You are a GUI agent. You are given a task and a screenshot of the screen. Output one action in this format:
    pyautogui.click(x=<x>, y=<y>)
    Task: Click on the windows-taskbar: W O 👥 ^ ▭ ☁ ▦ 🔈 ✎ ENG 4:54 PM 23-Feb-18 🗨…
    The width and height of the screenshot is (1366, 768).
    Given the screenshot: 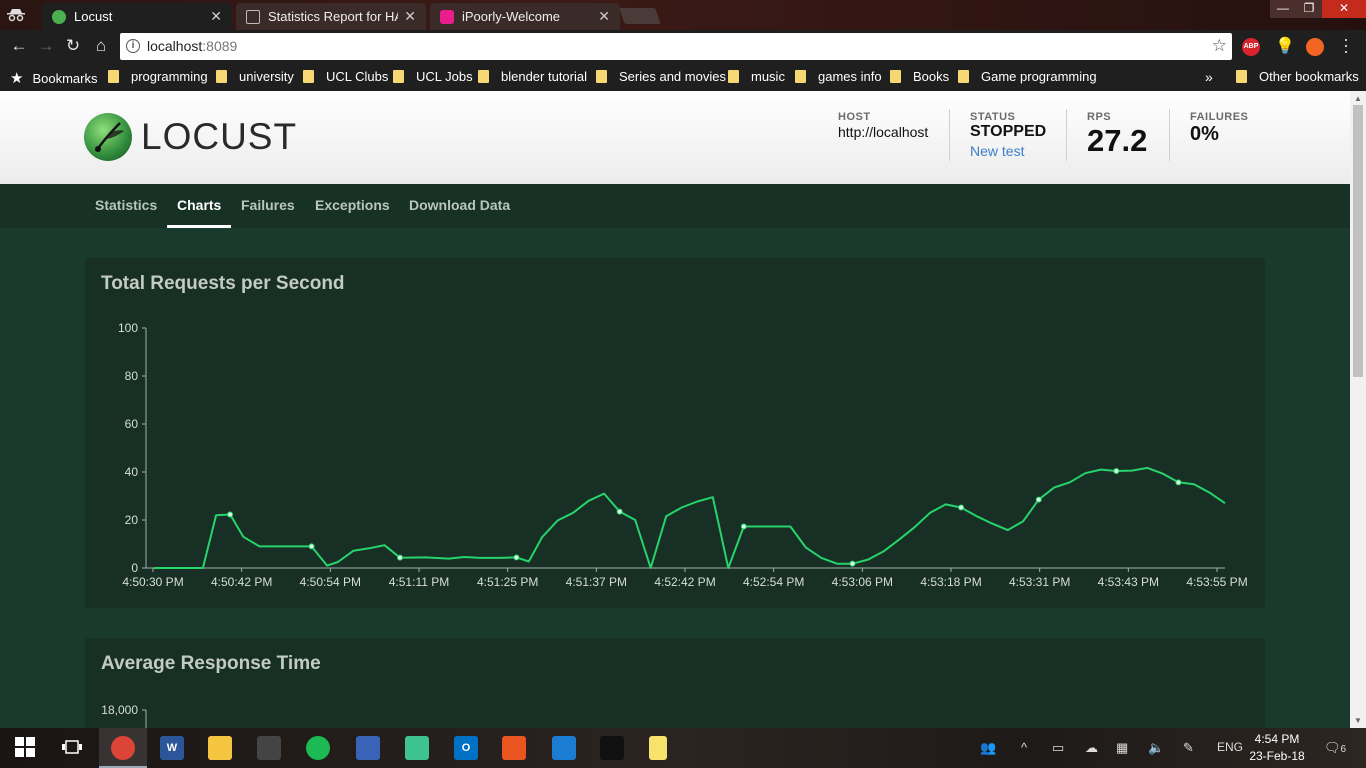 What is the action you would take?
    pyautogui.click(x=683, y=748)
    